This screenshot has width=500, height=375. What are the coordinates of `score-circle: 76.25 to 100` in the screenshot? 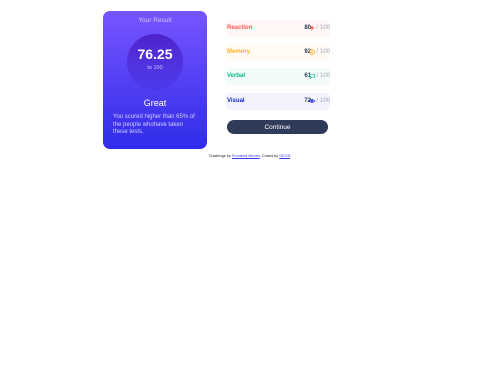 It's located at (155, 62).